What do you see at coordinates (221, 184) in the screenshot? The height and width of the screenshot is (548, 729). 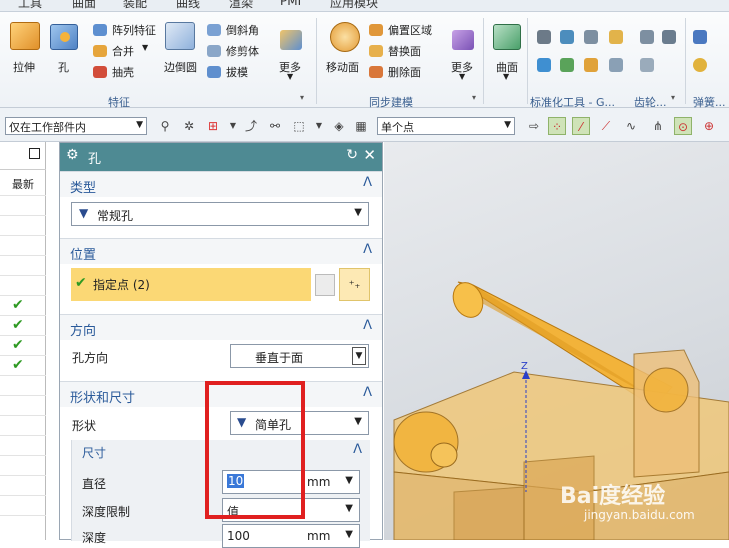 I see `section-type-header: 类型 ᐱ` at bounding box center [221, 184].